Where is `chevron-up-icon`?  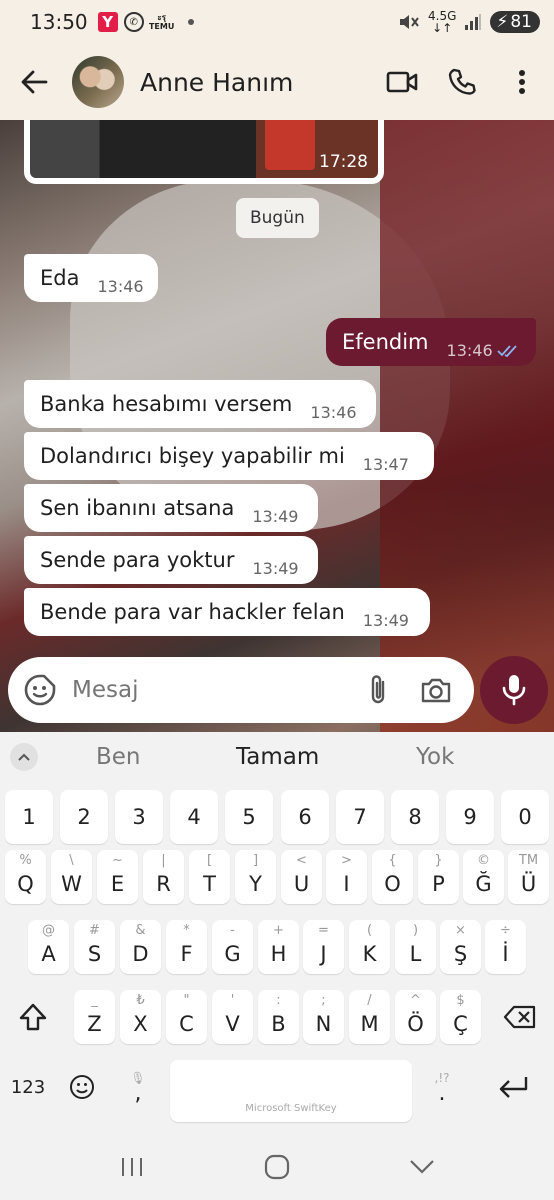 chevron-up-icon is located at coordinates (24, 757).